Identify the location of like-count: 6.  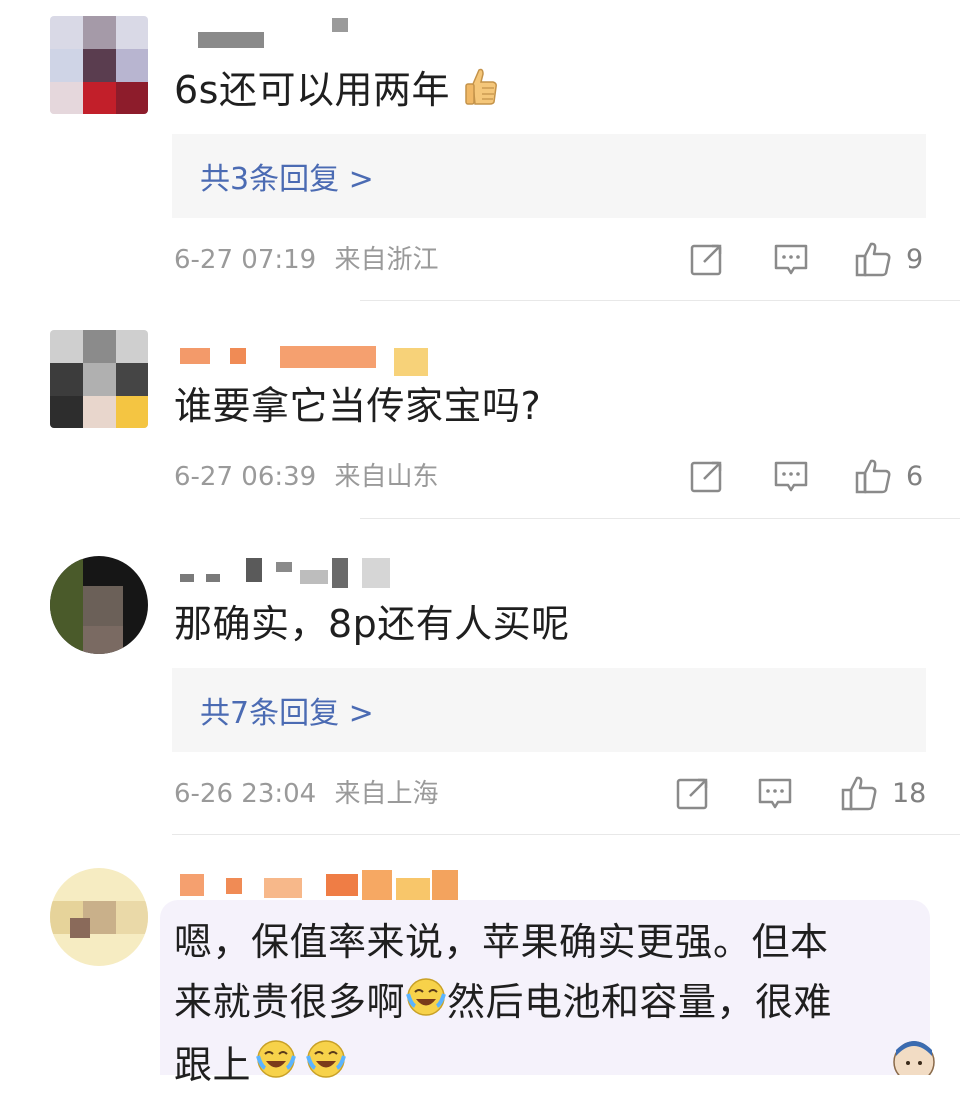
(914, 477).